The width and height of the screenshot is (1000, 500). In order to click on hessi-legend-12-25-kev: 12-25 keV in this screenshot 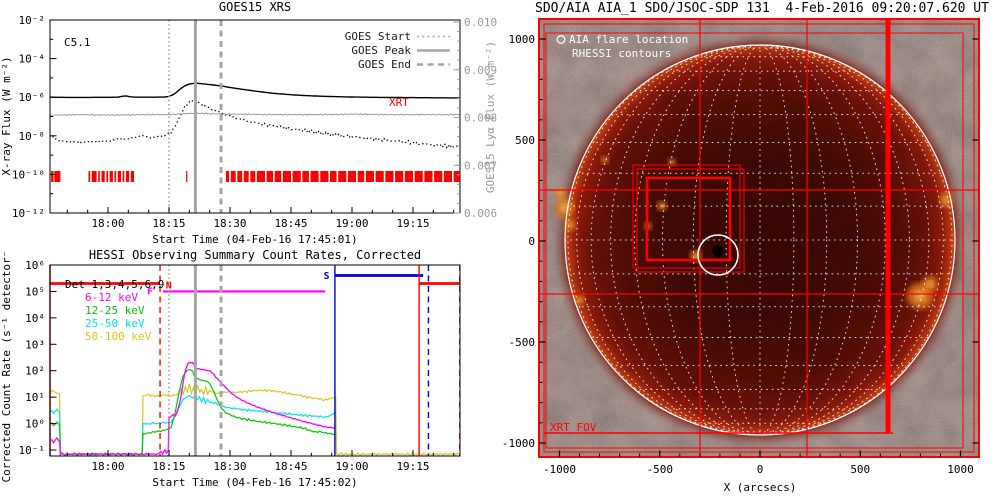, I will do `click(115, 310)`.